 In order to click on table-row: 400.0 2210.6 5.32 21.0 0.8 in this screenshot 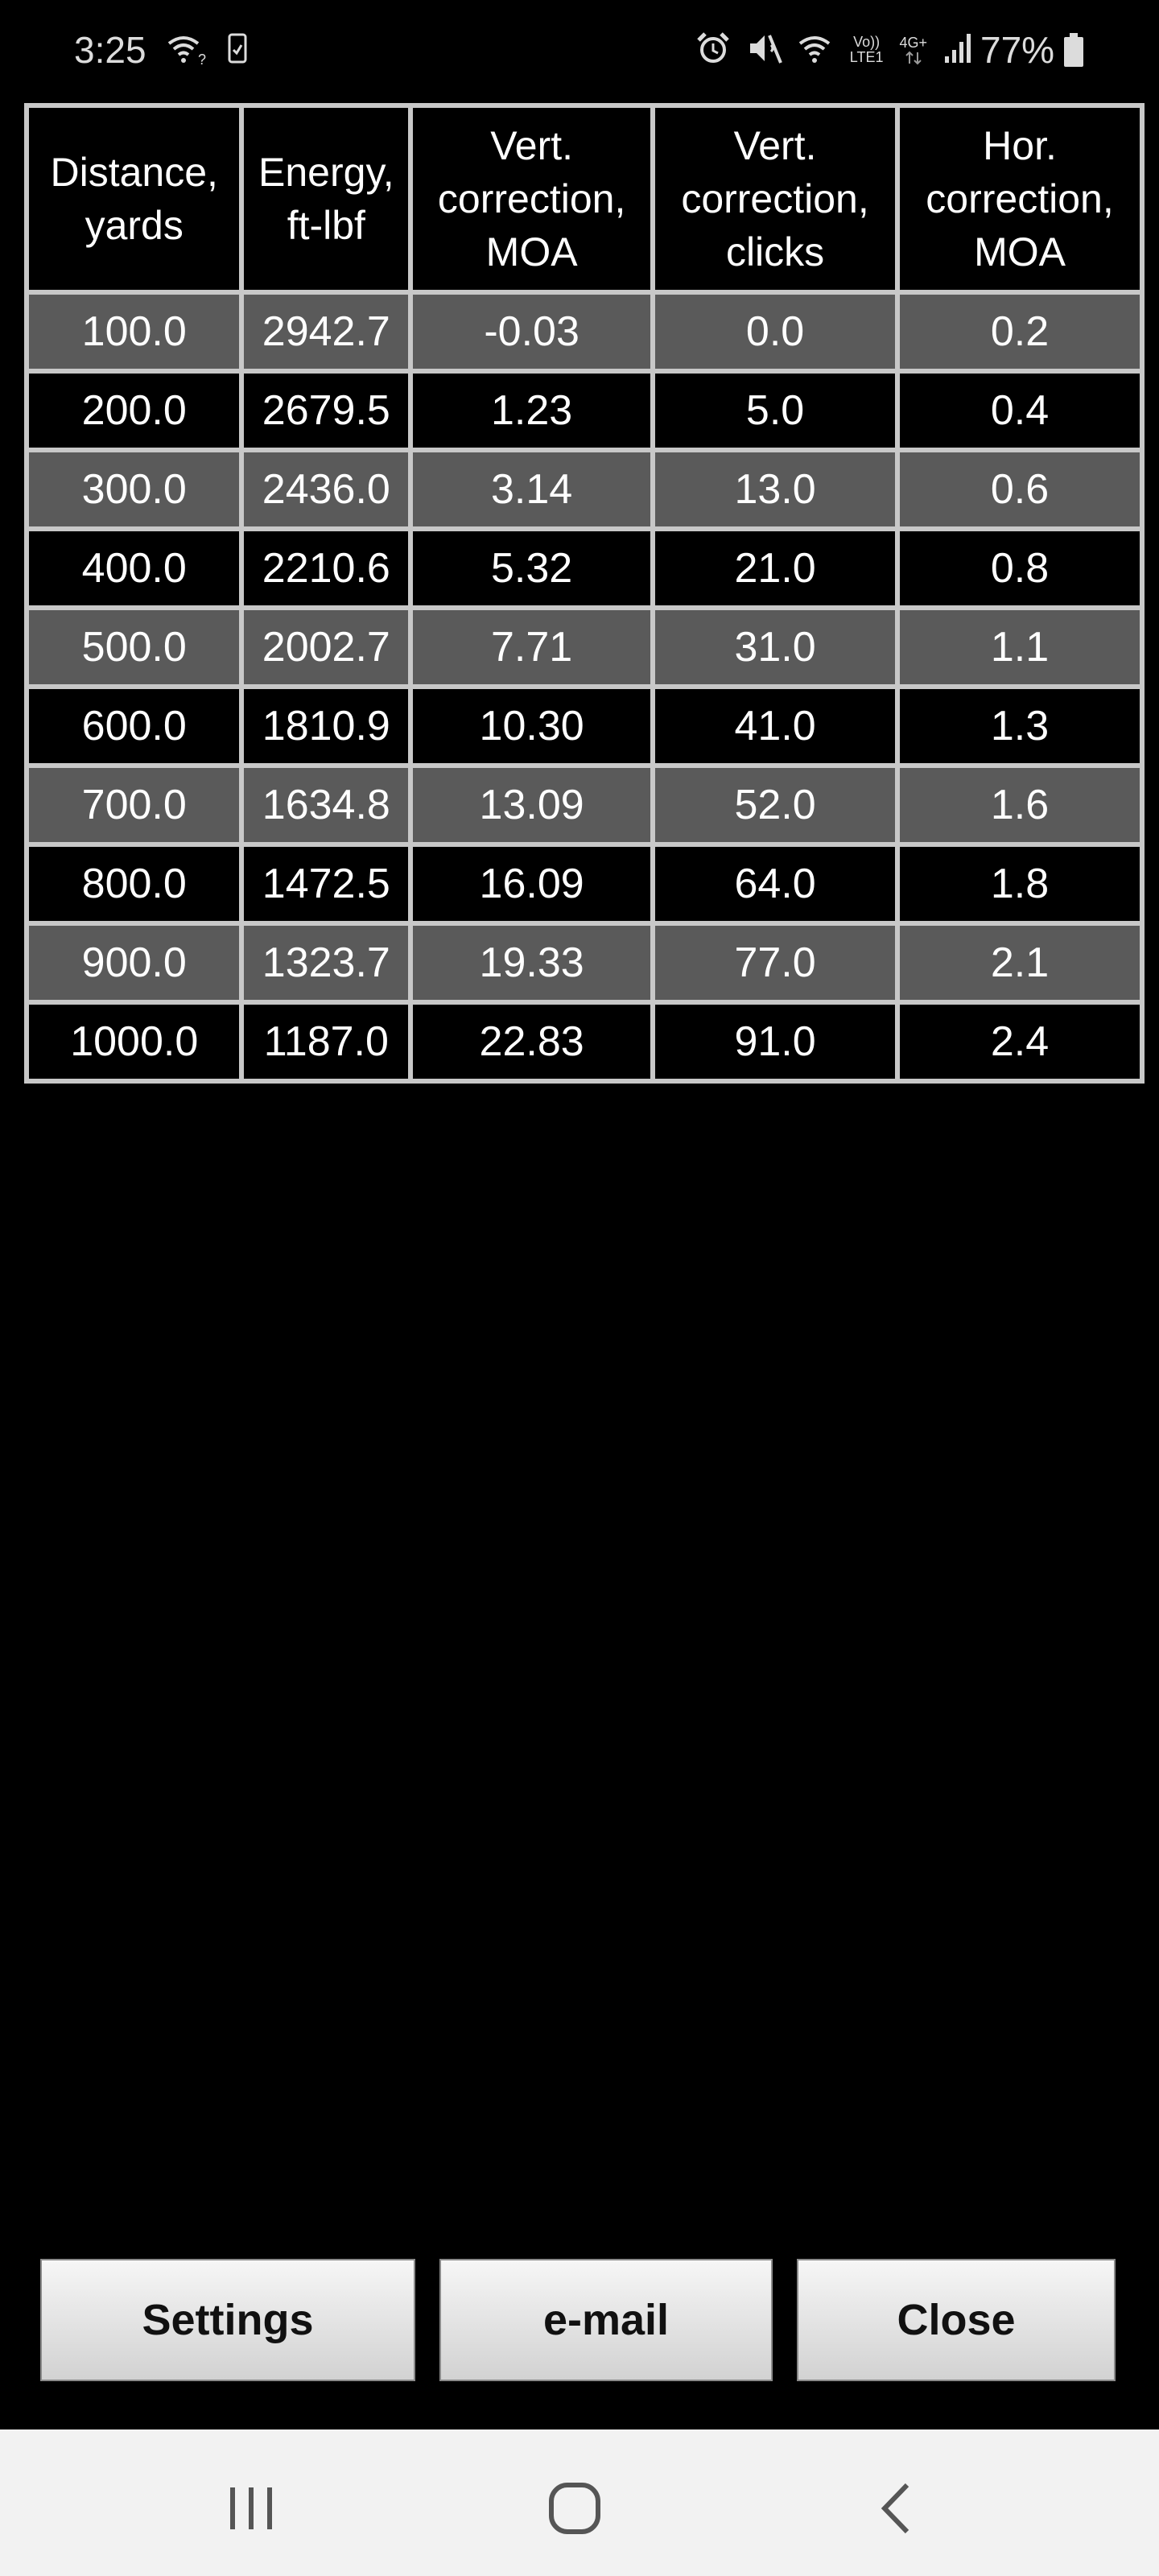, I will do `click(584, 568)`.